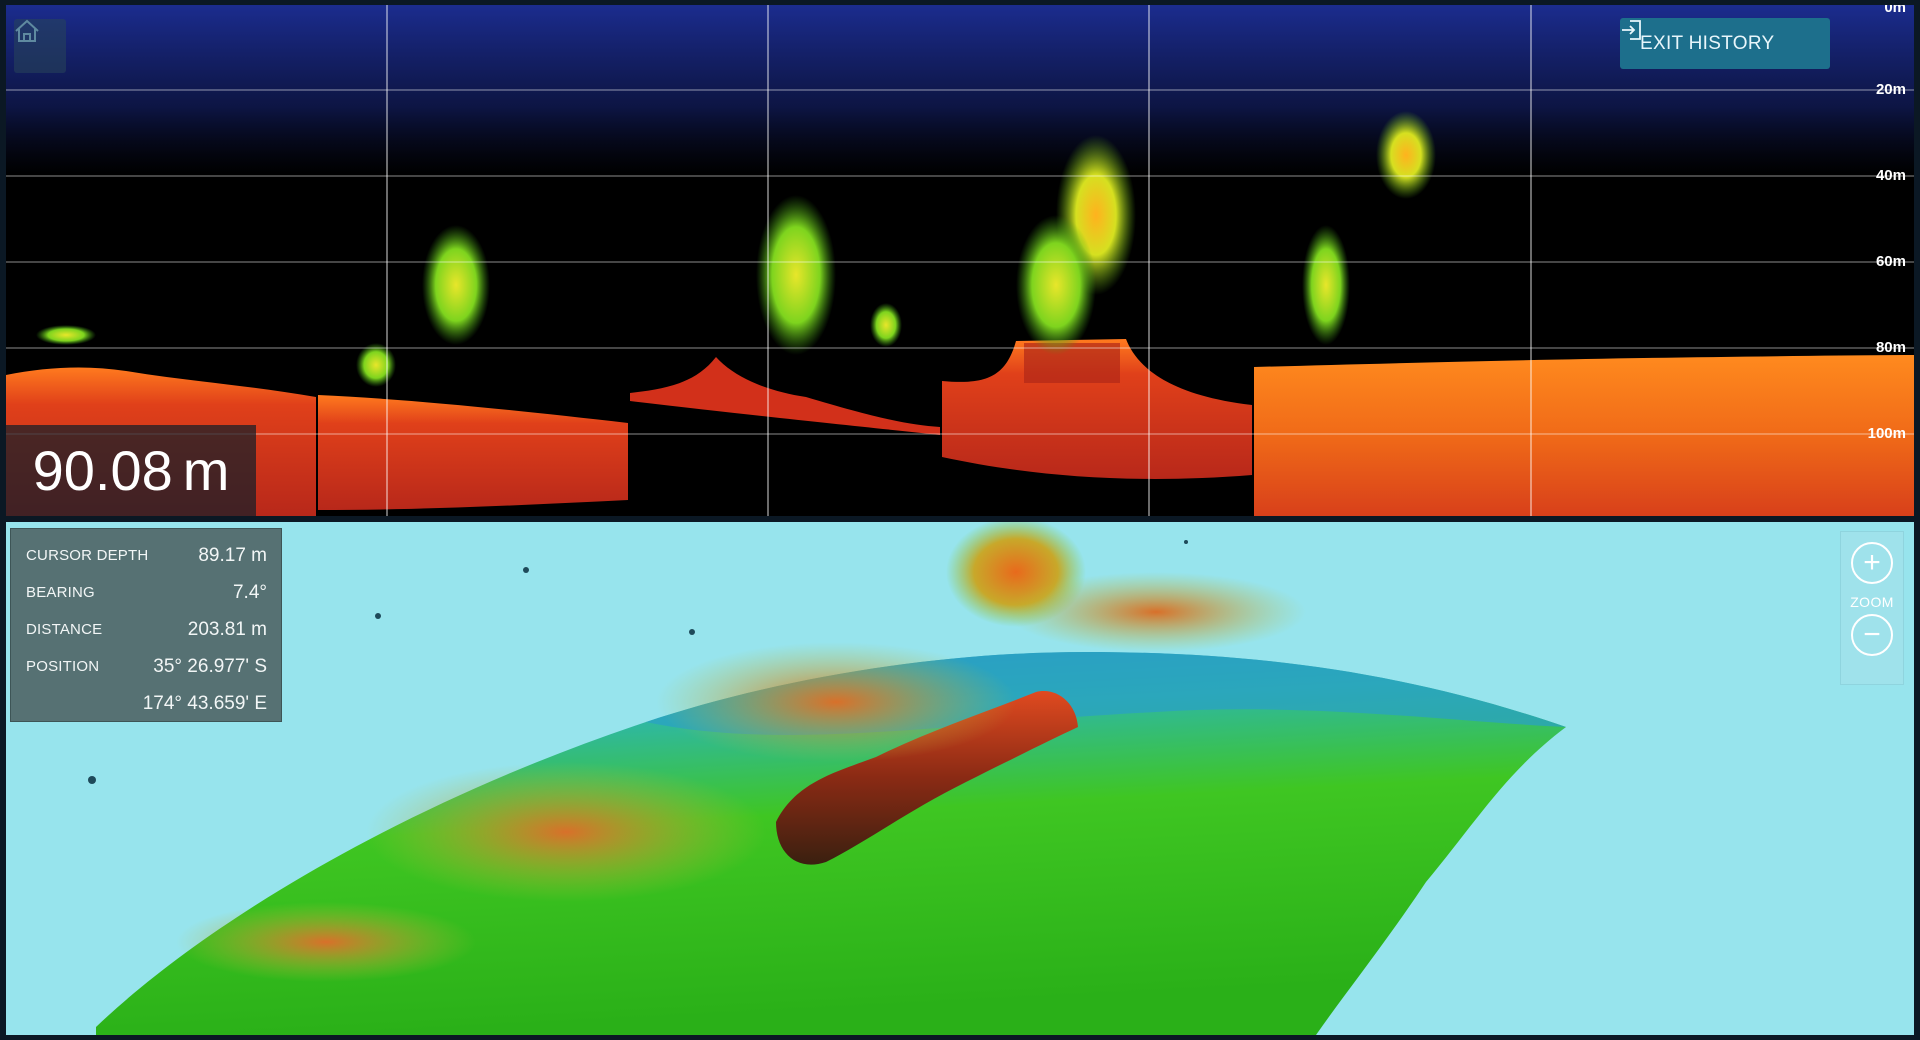 This screenshot has width=1920, height=1040. Describe the element at coordinates (64, 629) in the screenshot. I see `distance-label: DISTANCE` at that location.